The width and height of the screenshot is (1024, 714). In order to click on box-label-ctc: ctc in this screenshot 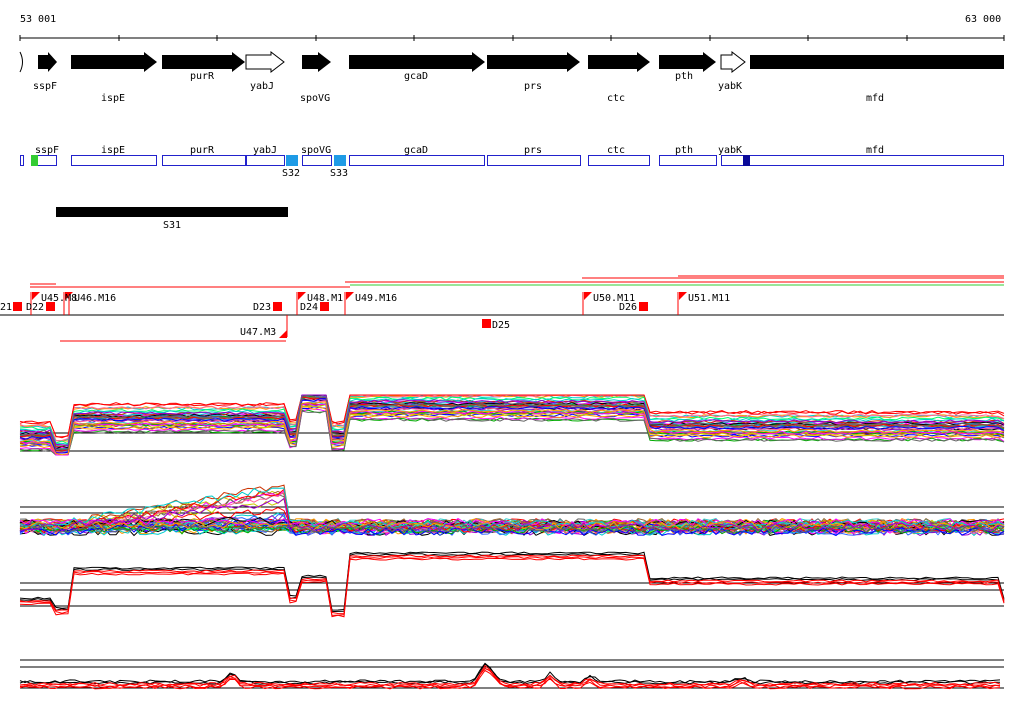, I will do `click(616, 150)`.